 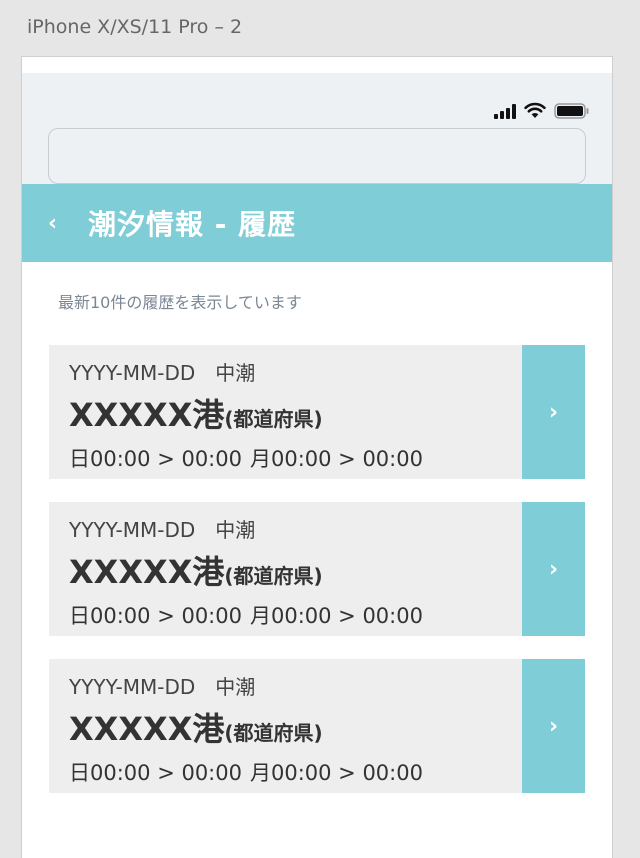 I want to click on page-title: 潮汐情報 - 履歴, so click(x=192, y=224).